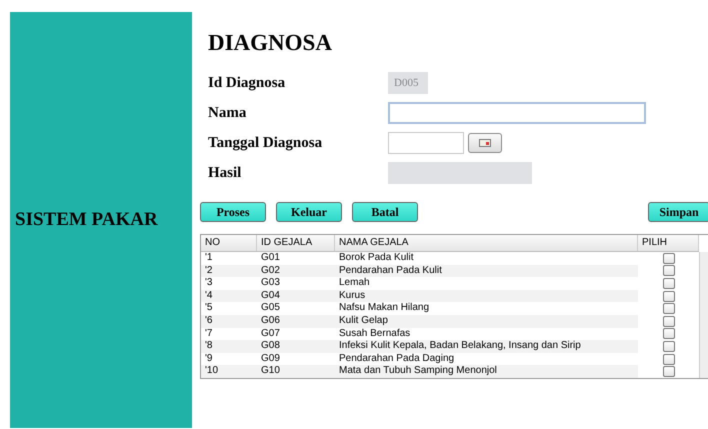 This screenshot has width=708, height=429. I want to click on action-button: Simpan, so click(678, 212).